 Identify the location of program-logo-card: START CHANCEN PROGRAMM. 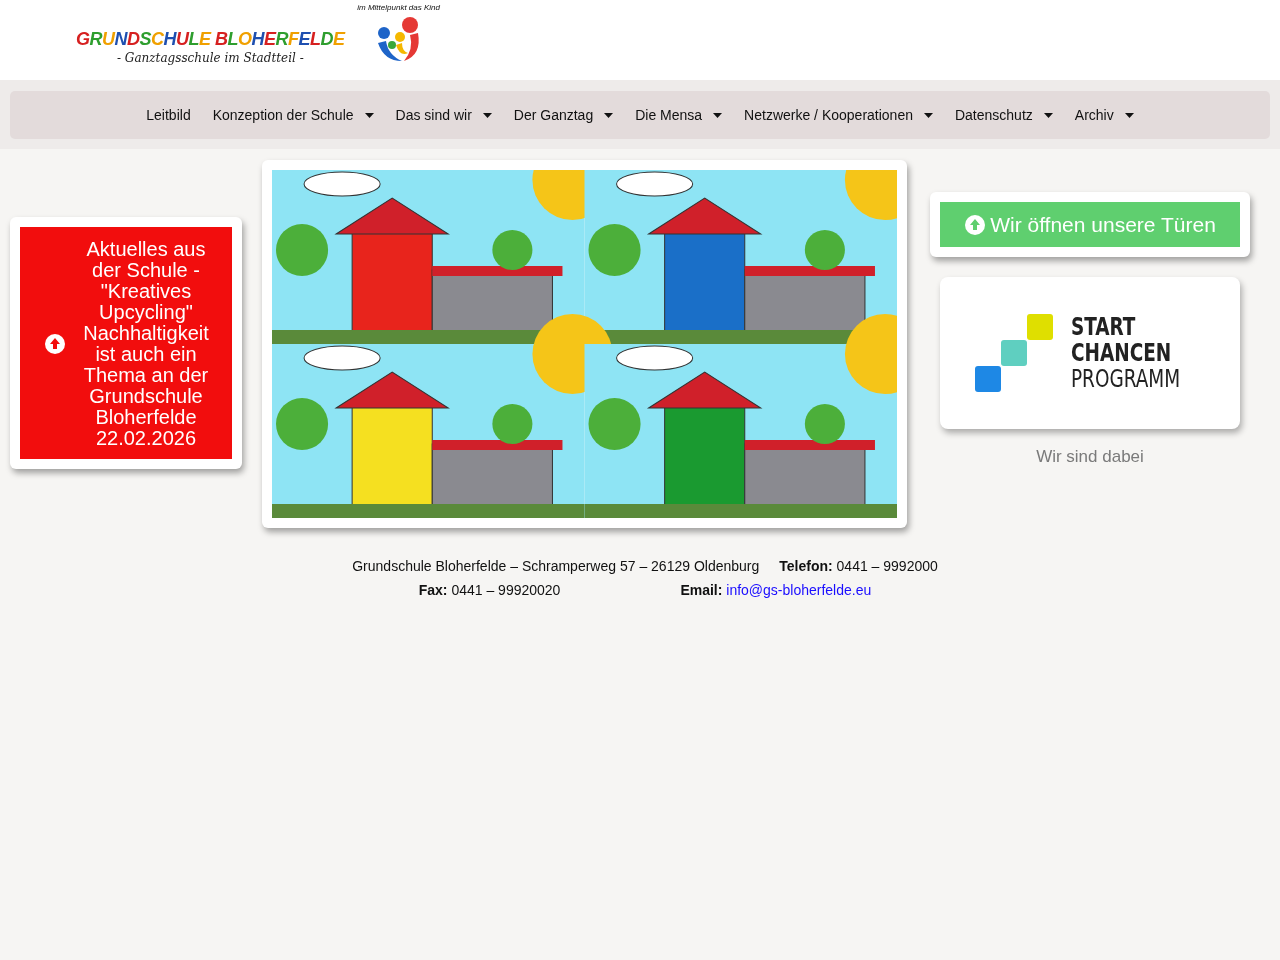
(1090, 353).